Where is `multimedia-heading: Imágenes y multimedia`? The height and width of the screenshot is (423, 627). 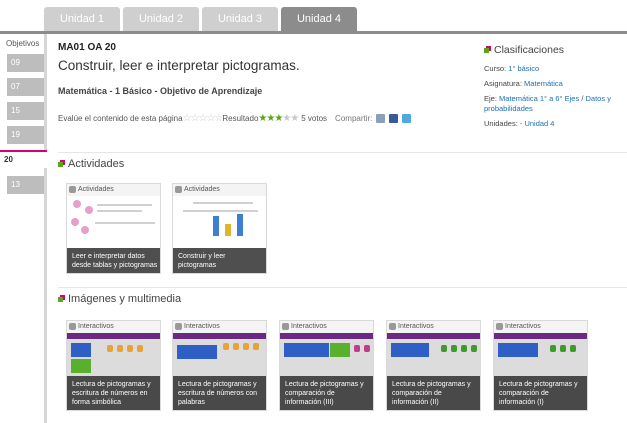
multimedia-heading: Imágenes y multimedia is located at coordinates (119, 299).